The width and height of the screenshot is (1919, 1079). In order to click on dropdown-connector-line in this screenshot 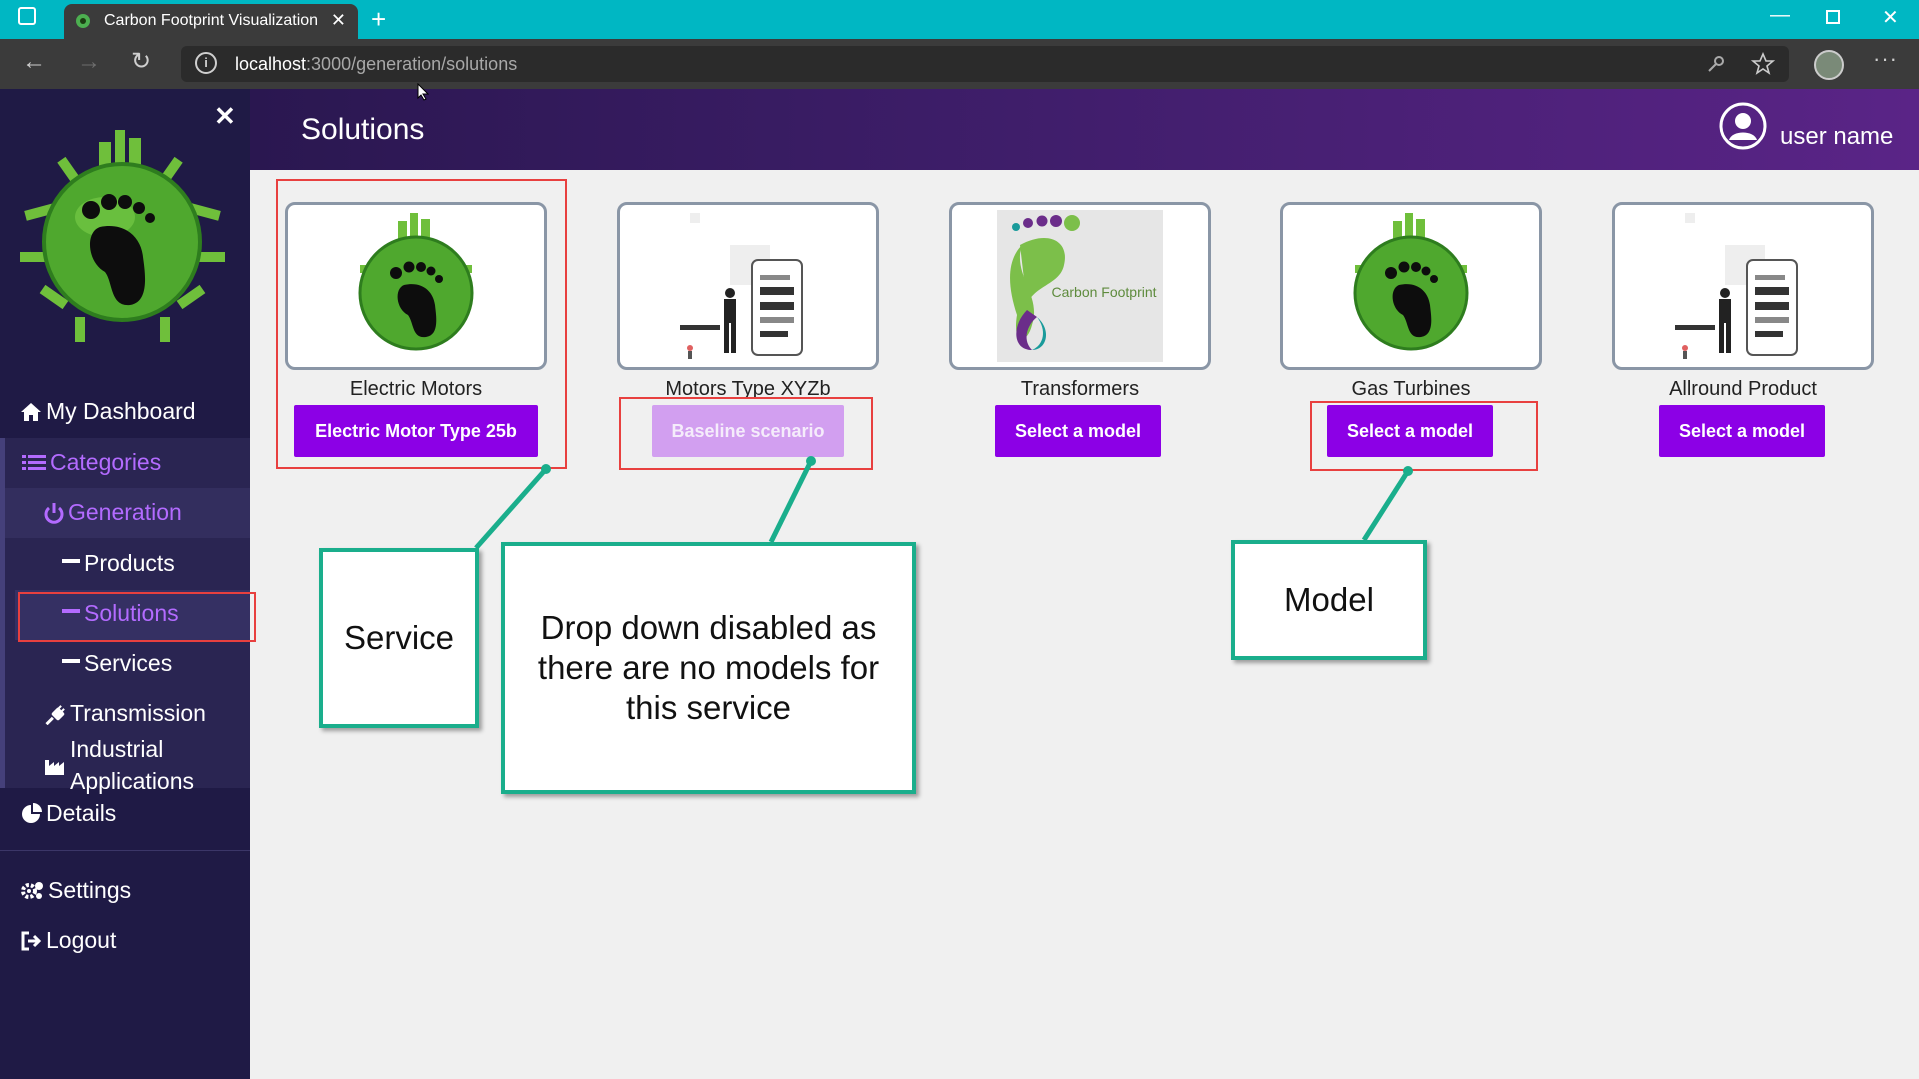, I will do `click(791, 501)`.